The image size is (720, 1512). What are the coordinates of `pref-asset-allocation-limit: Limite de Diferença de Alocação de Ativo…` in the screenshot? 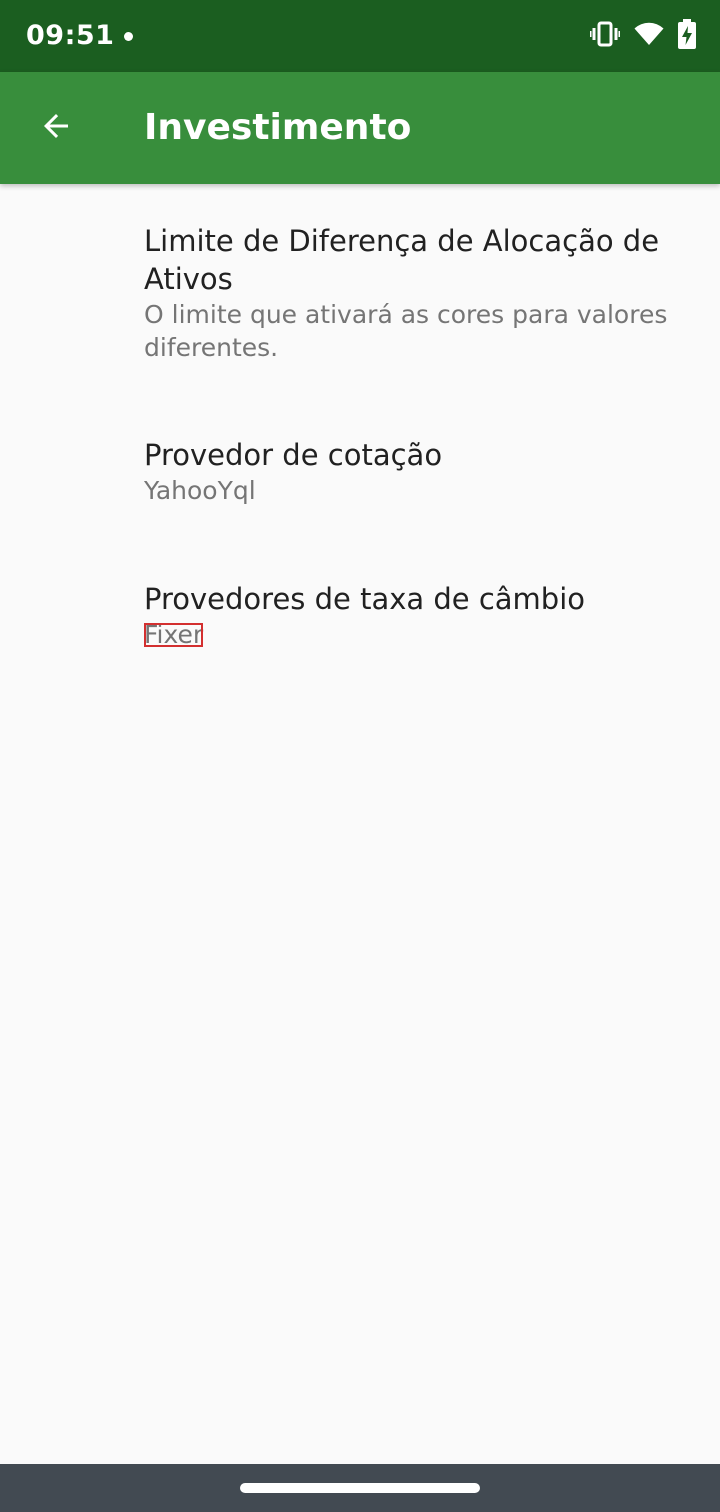 It's located at (360, 292).